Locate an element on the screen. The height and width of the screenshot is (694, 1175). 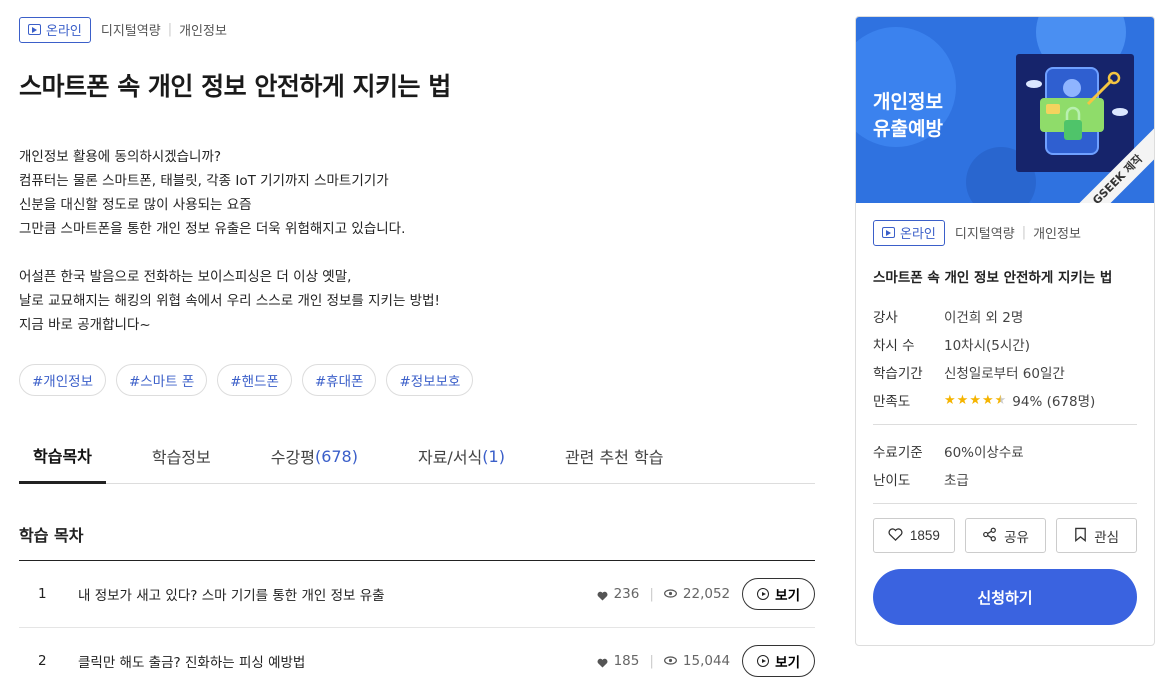
toc-stats: 185 | 15,044 is located at coordinates (664, 661).